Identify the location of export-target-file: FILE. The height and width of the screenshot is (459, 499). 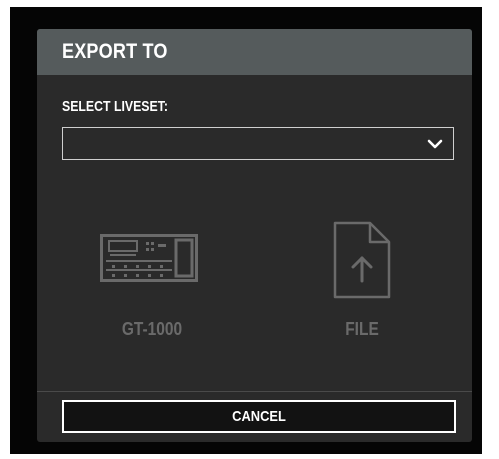
(362, 284).